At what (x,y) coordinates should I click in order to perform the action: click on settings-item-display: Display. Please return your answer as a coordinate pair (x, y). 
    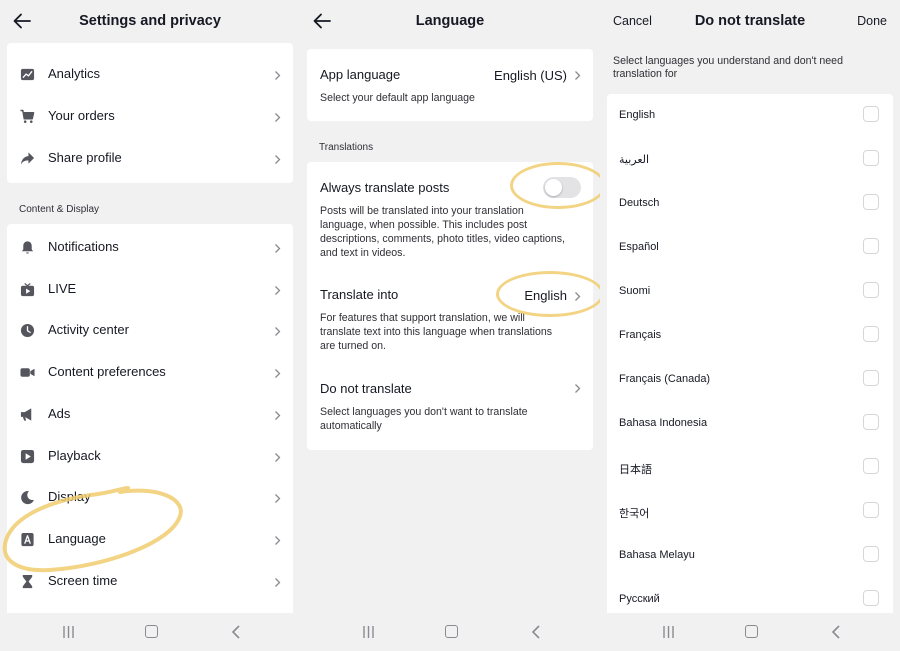
    Looking at the image, I should click on (150, 498).